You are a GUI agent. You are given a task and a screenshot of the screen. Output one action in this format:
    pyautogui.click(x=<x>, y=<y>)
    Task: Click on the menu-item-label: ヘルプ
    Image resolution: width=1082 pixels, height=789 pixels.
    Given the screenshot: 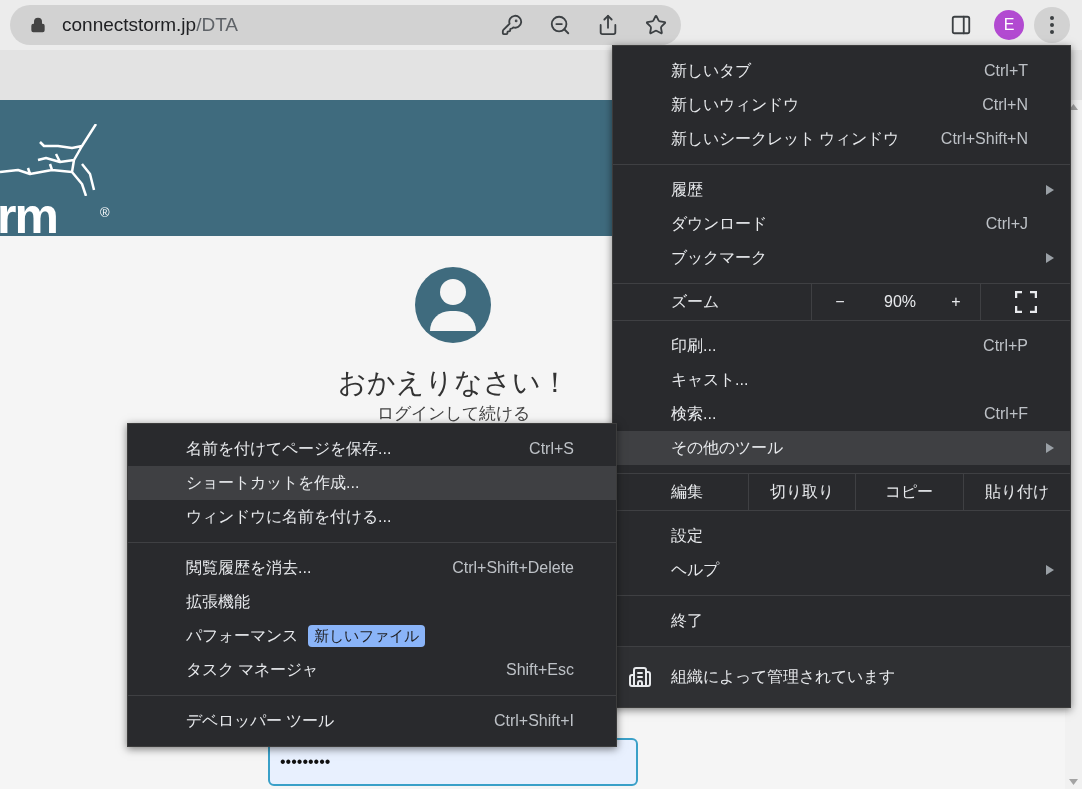 What is the action you would take?
    pyautogui.click(x=695, y=570)
    